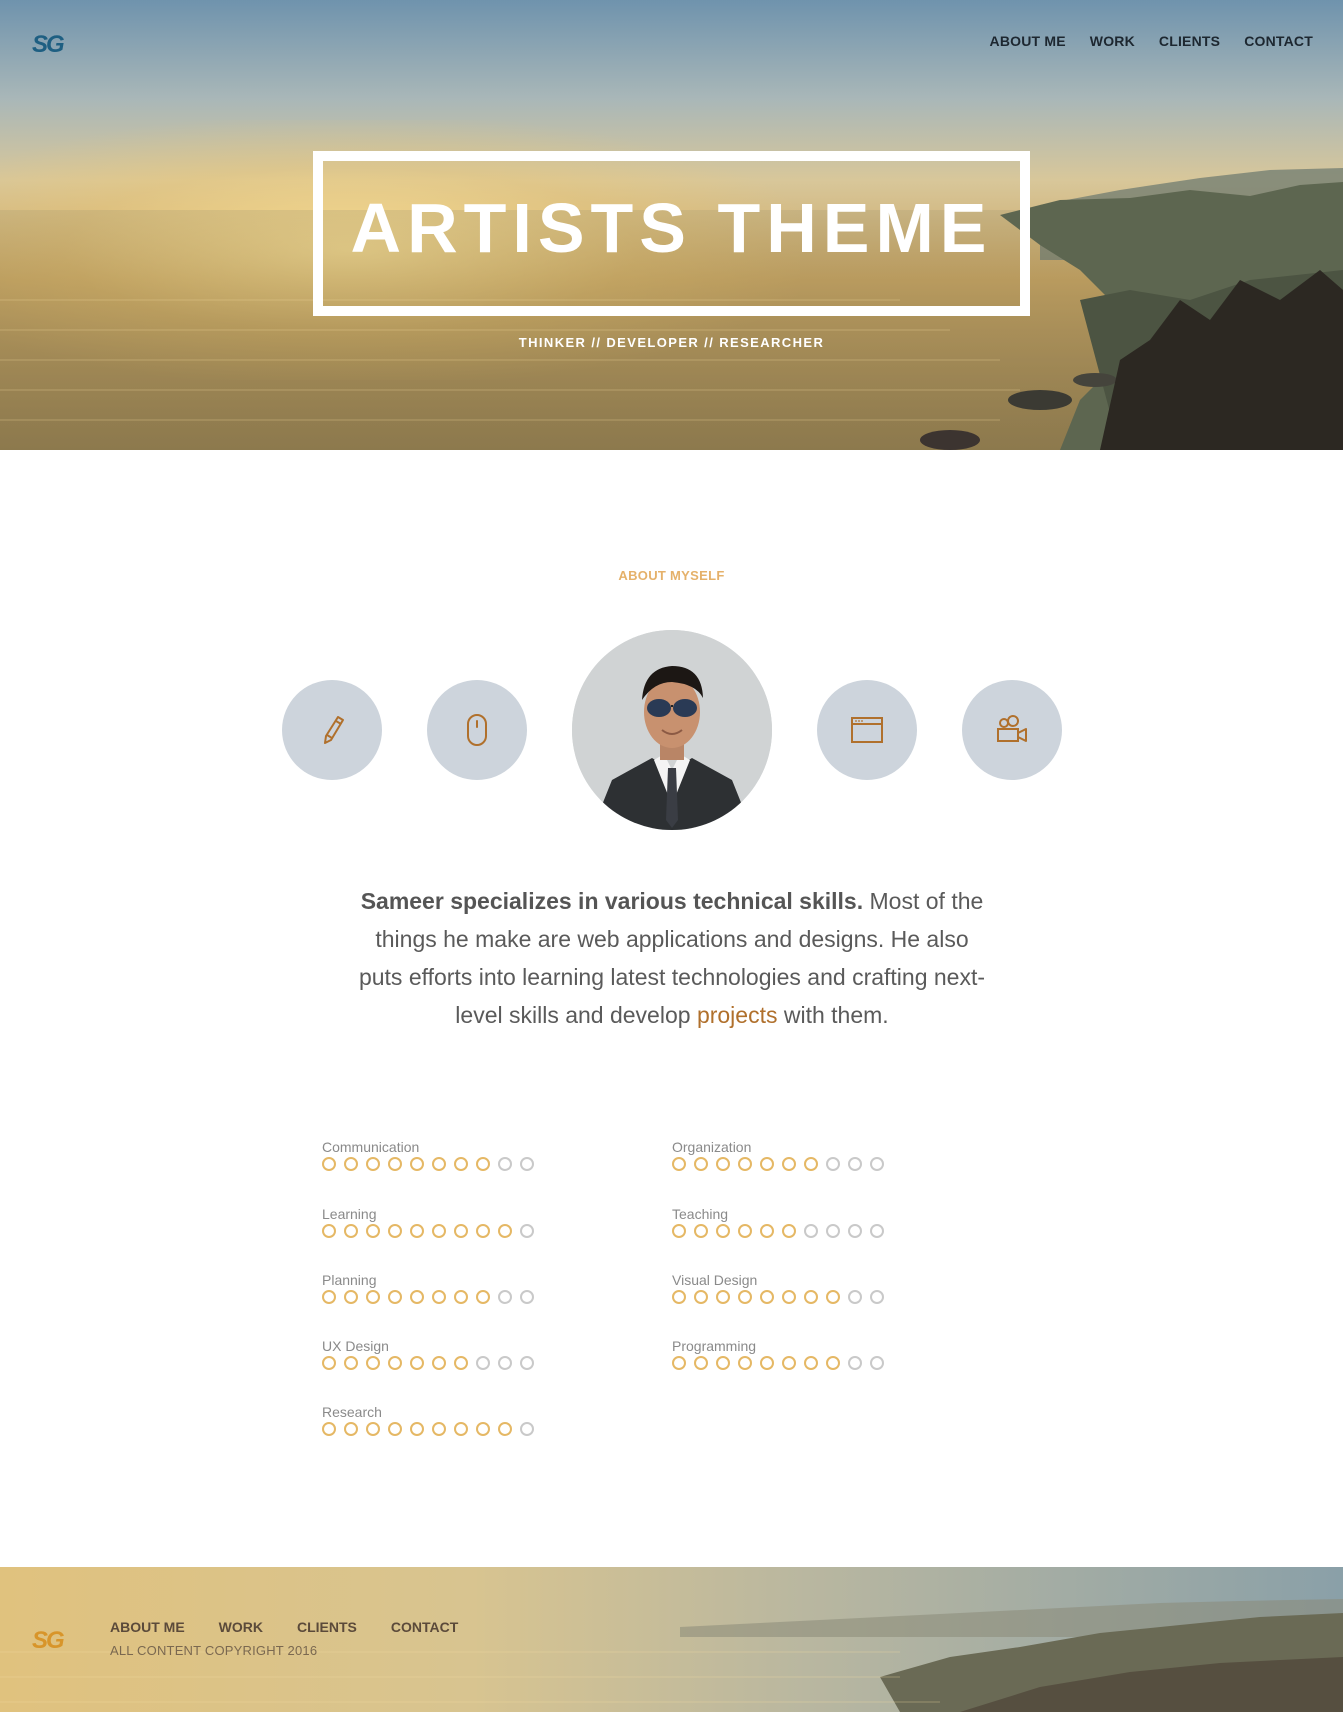 This screenshot has height=1712, width=1343. What do you see at coordinates (1112, 41) in the screenshot?
I see `nav-work: WORK` at bounding box center [1112, 41].